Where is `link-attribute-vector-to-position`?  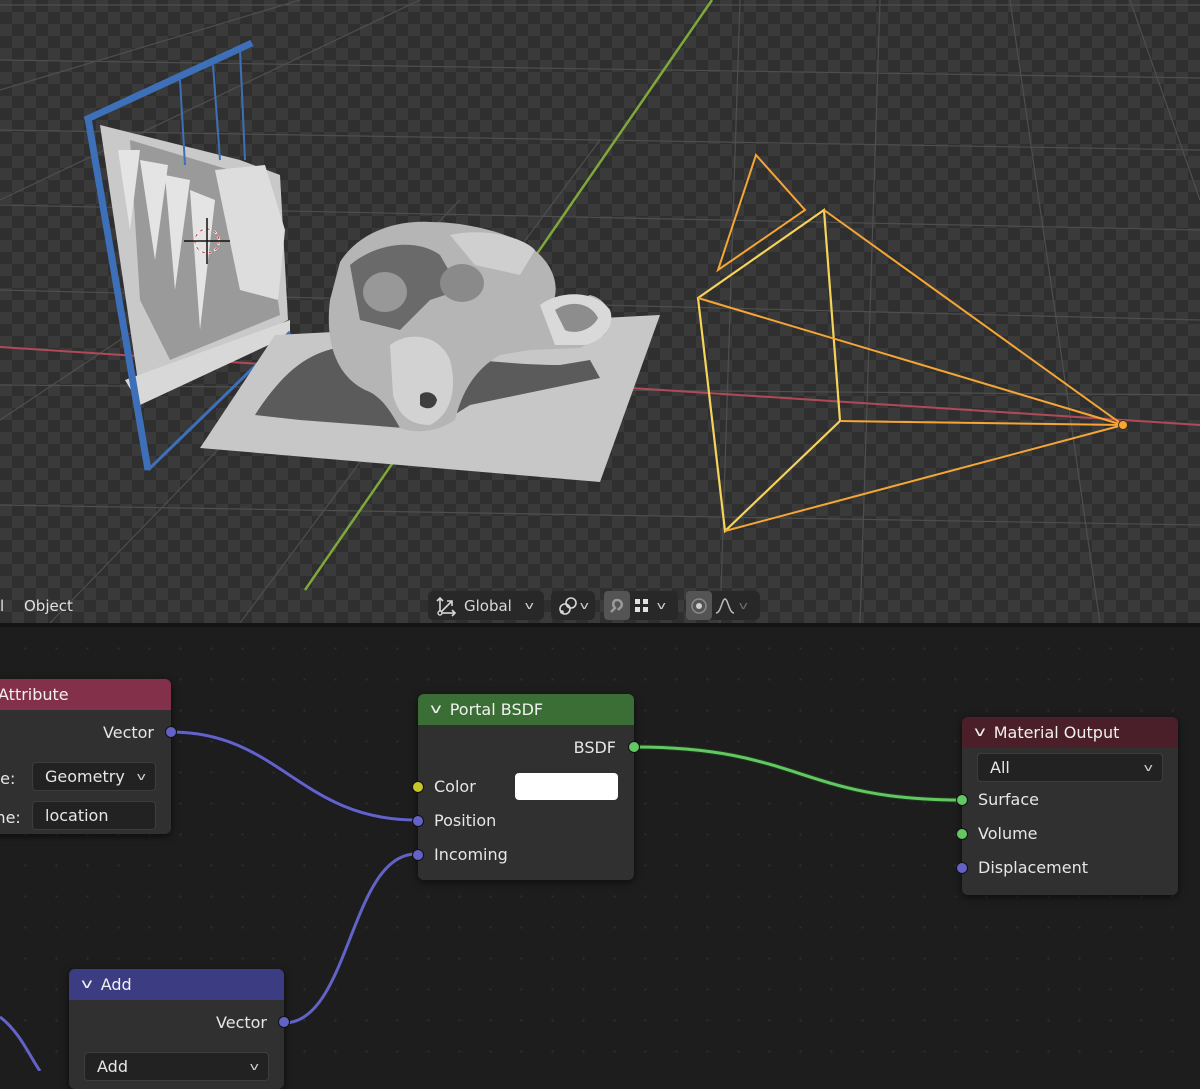
link-attribute-vector-to-position is located at coordinates (293, 776).